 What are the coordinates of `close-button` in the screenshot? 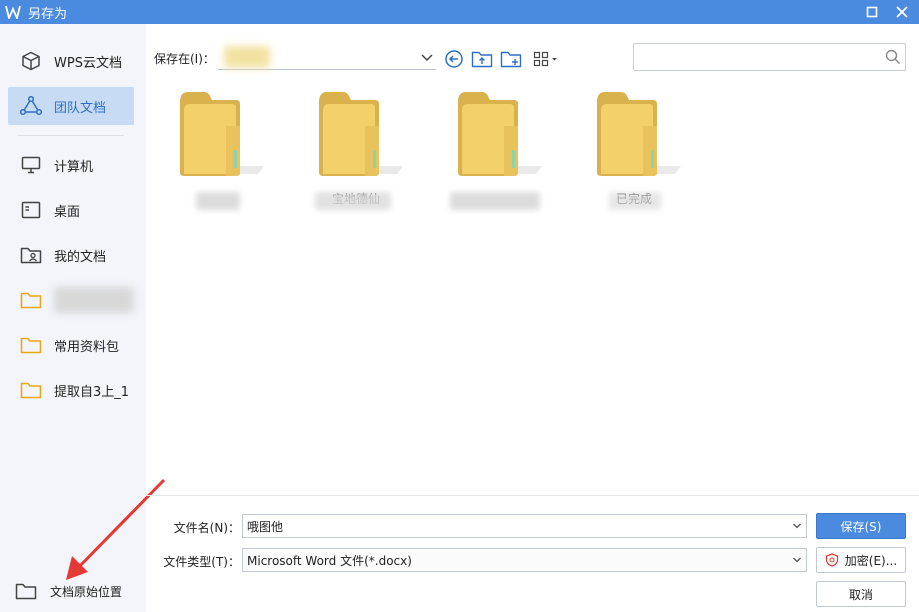 It's located at (902, 12).